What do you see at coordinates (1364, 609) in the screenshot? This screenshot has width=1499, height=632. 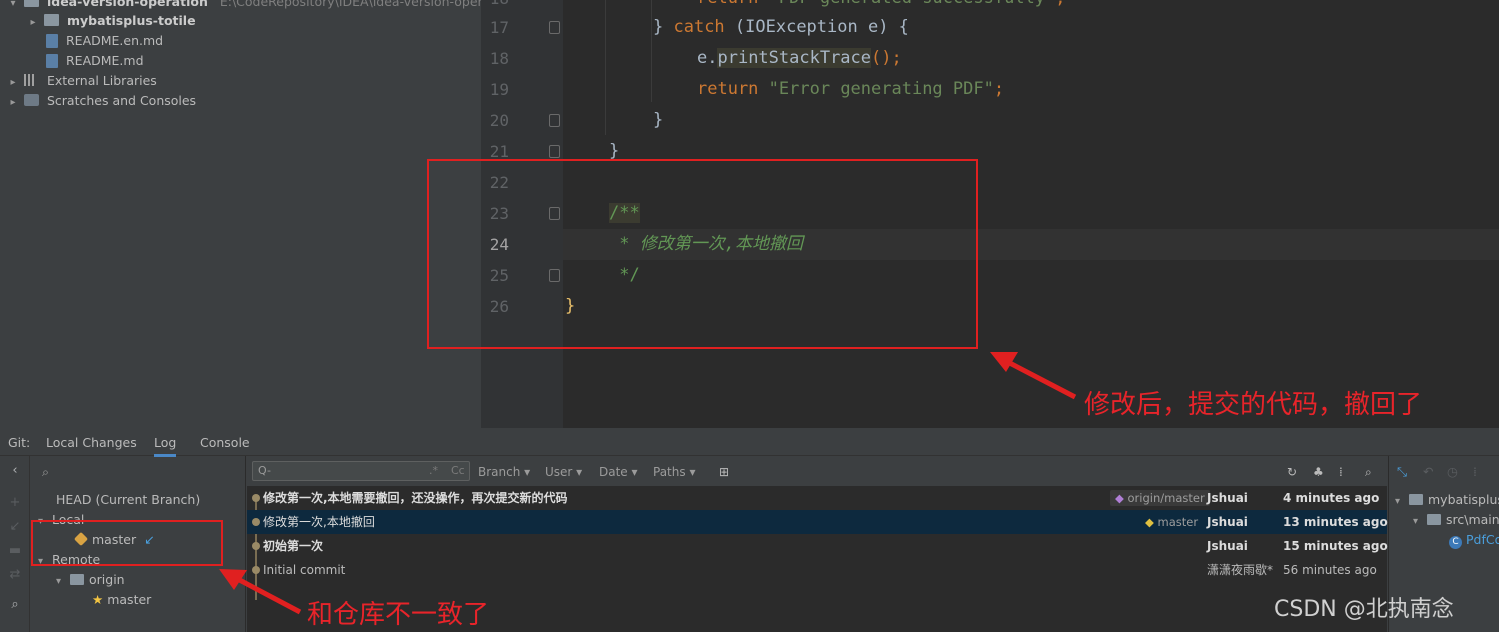 I see `watermark: CSDN @北执南念` at bounding box center [1364, 609].